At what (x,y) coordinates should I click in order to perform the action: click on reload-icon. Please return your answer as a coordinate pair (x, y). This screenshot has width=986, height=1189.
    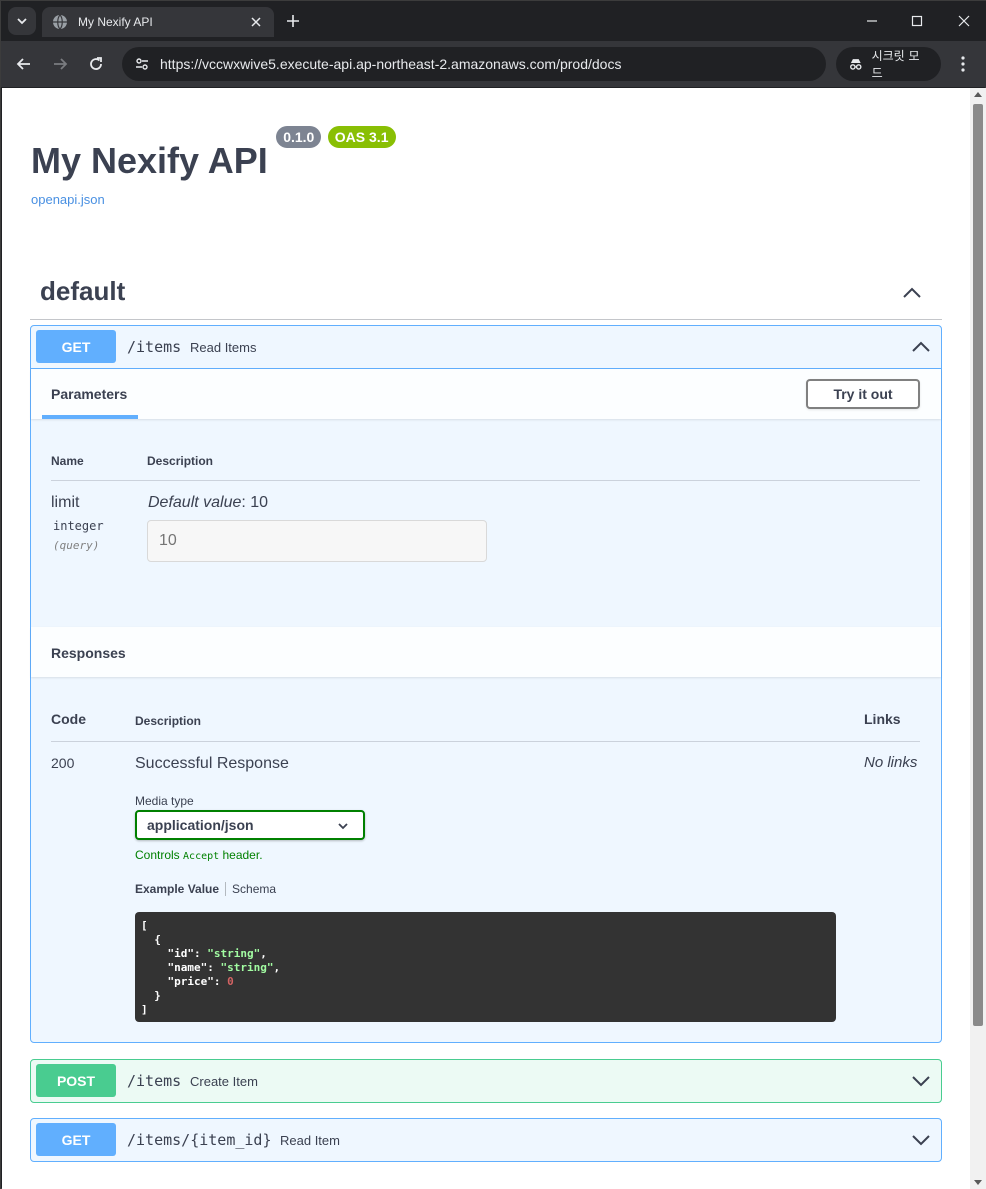
    Looking at the image, I should click on (96, 63).